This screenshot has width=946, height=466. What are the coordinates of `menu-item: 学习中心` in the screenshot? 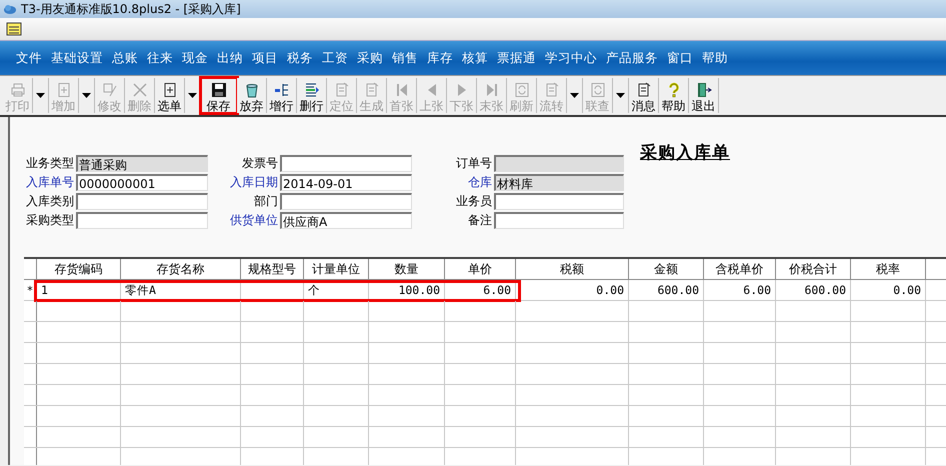 It's located at (571, 58).